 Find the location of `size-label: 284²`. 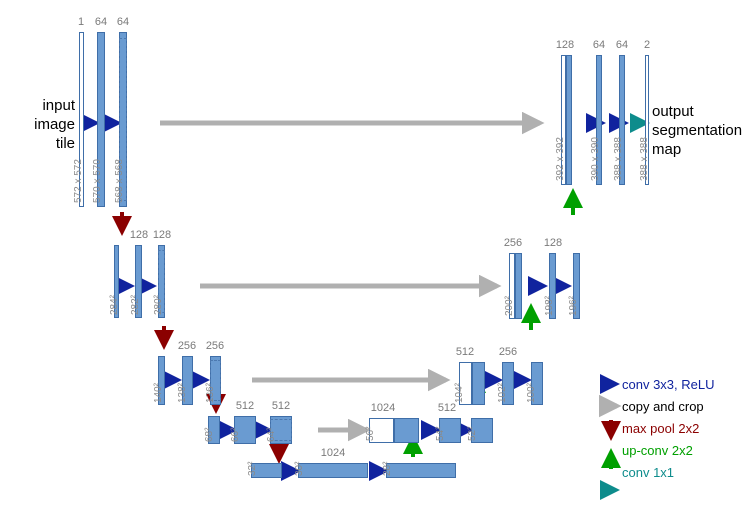

size-label: 284² is located at coordinates (114, 304).